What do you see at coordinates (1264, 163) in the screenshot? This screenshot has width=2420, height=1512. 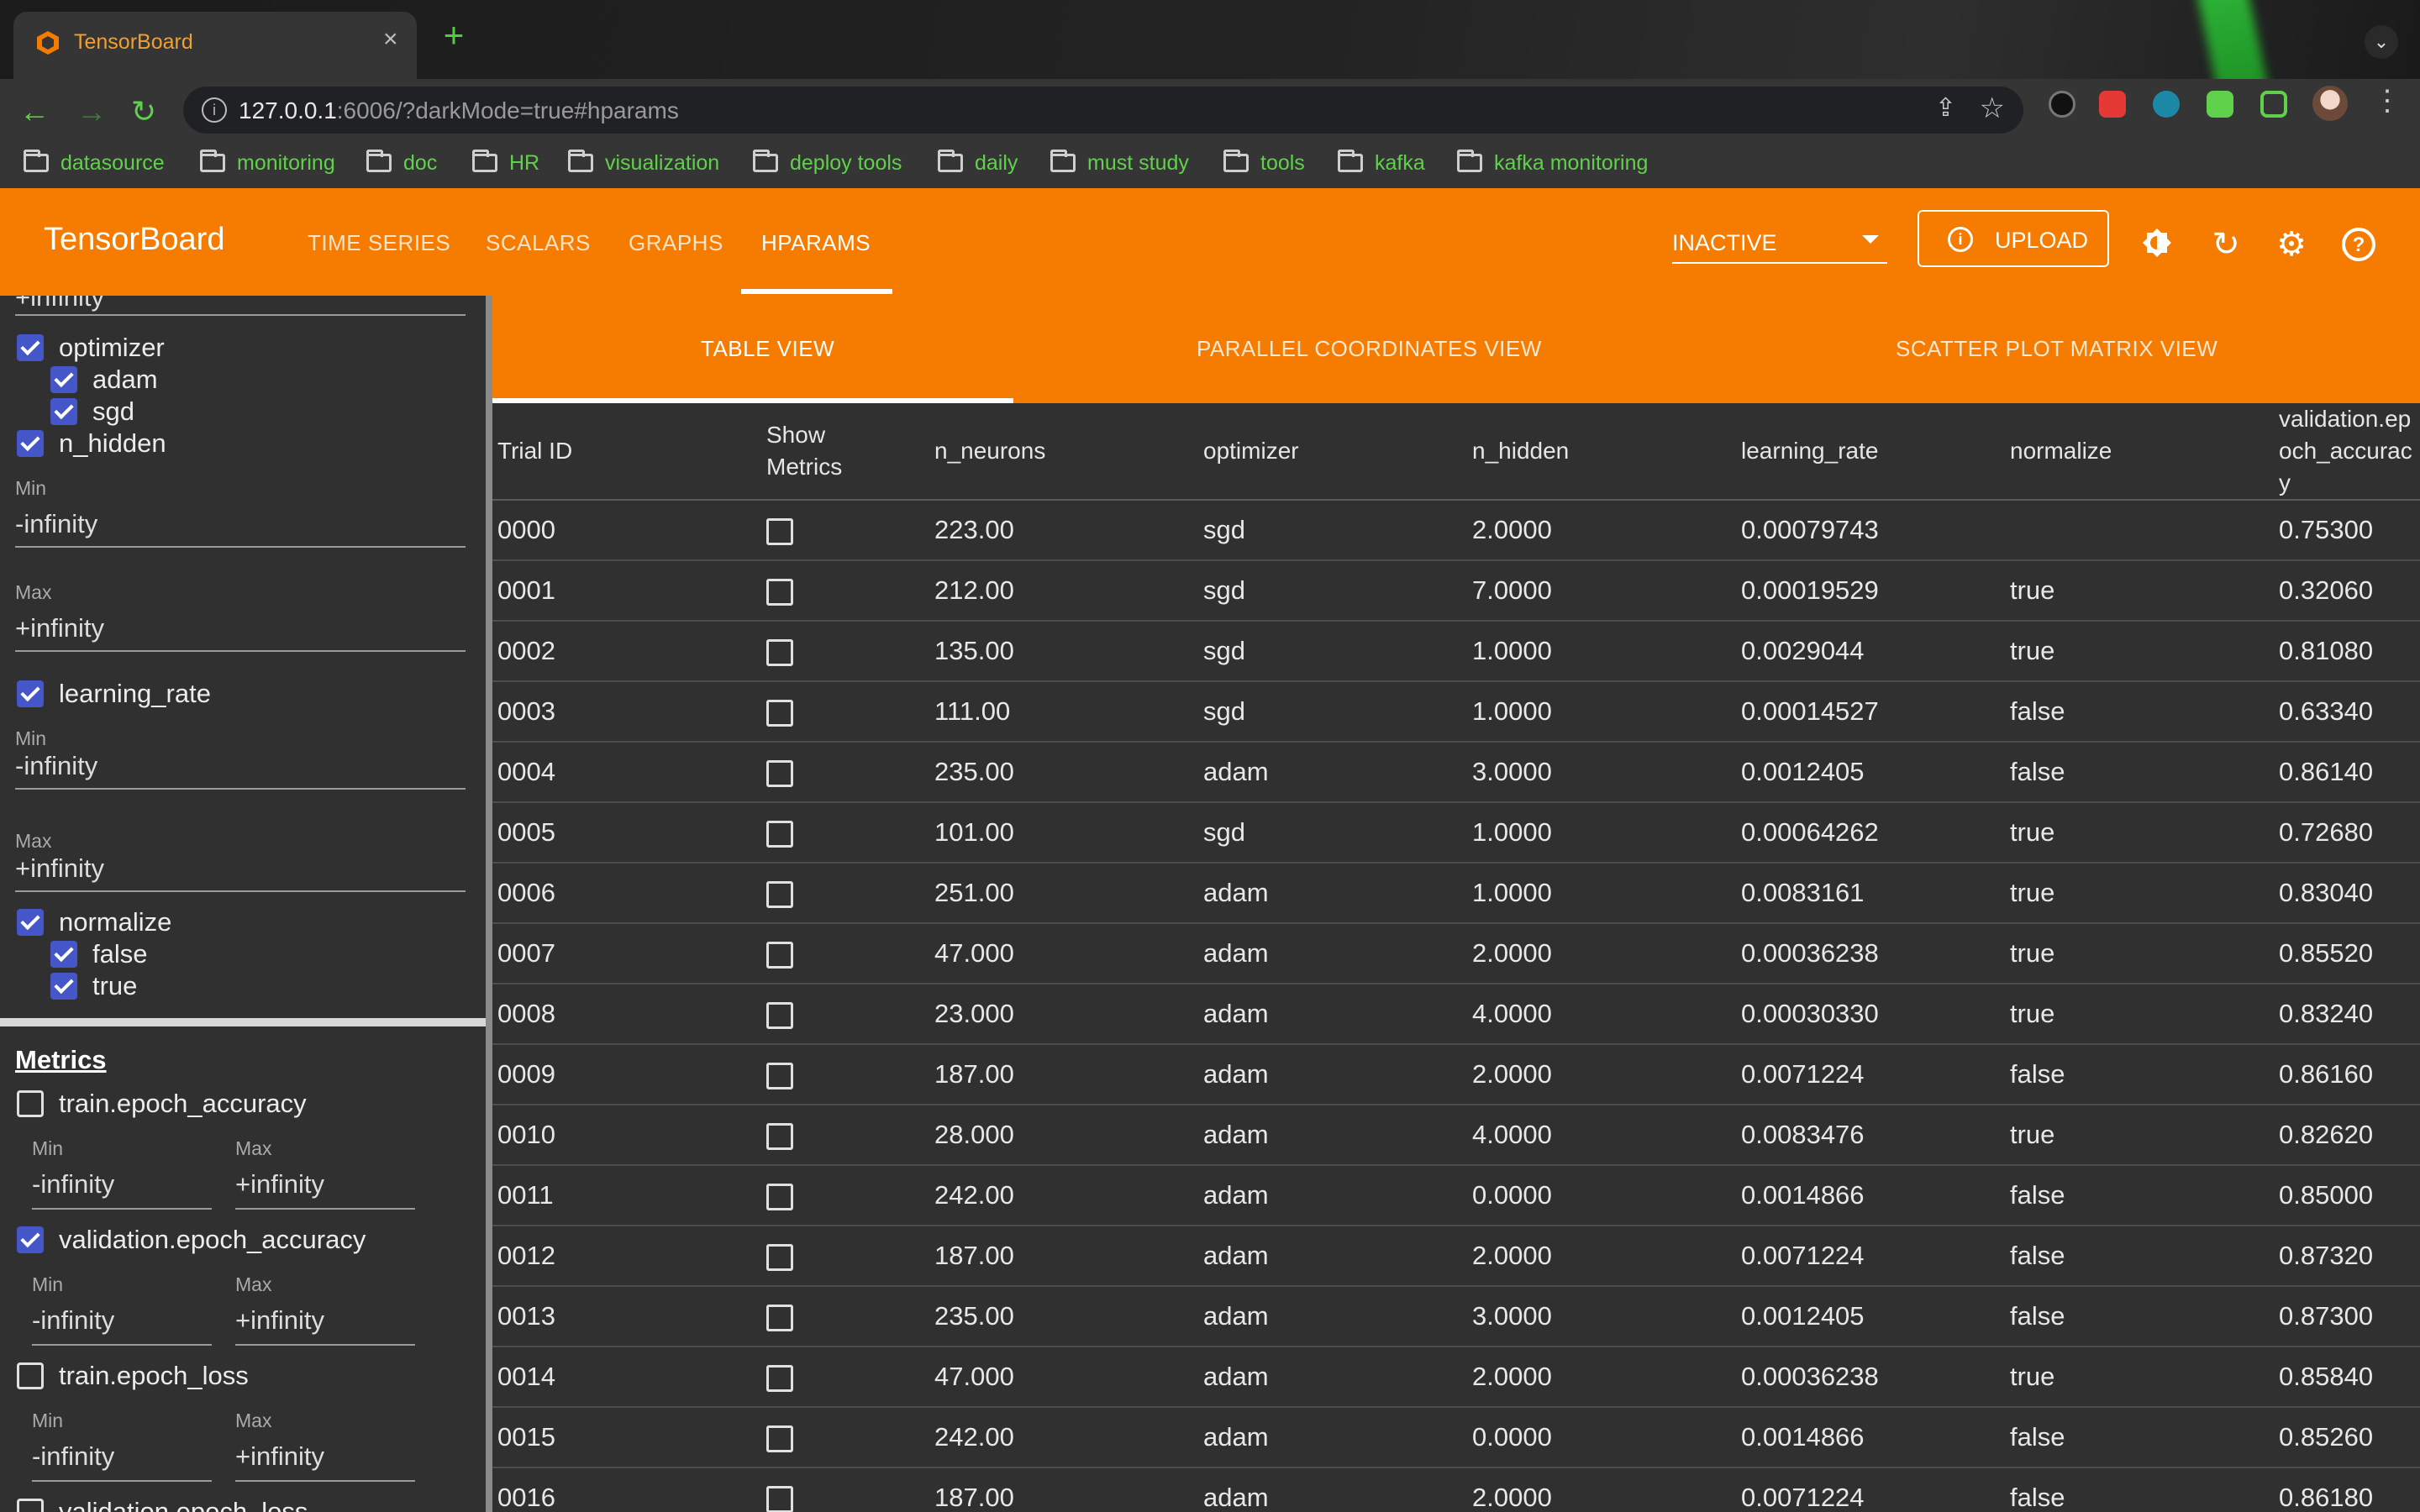 I see `bookmark-tools: tools` at bounding box center [1264, 163].